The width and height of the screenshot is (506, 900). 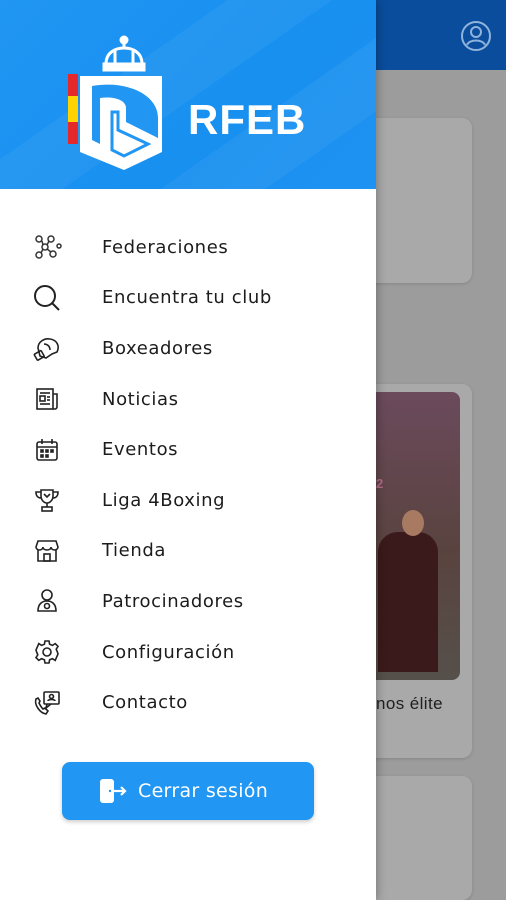 I want to click on menu-item-eventos: Eventos, so click(x=188, y=449).